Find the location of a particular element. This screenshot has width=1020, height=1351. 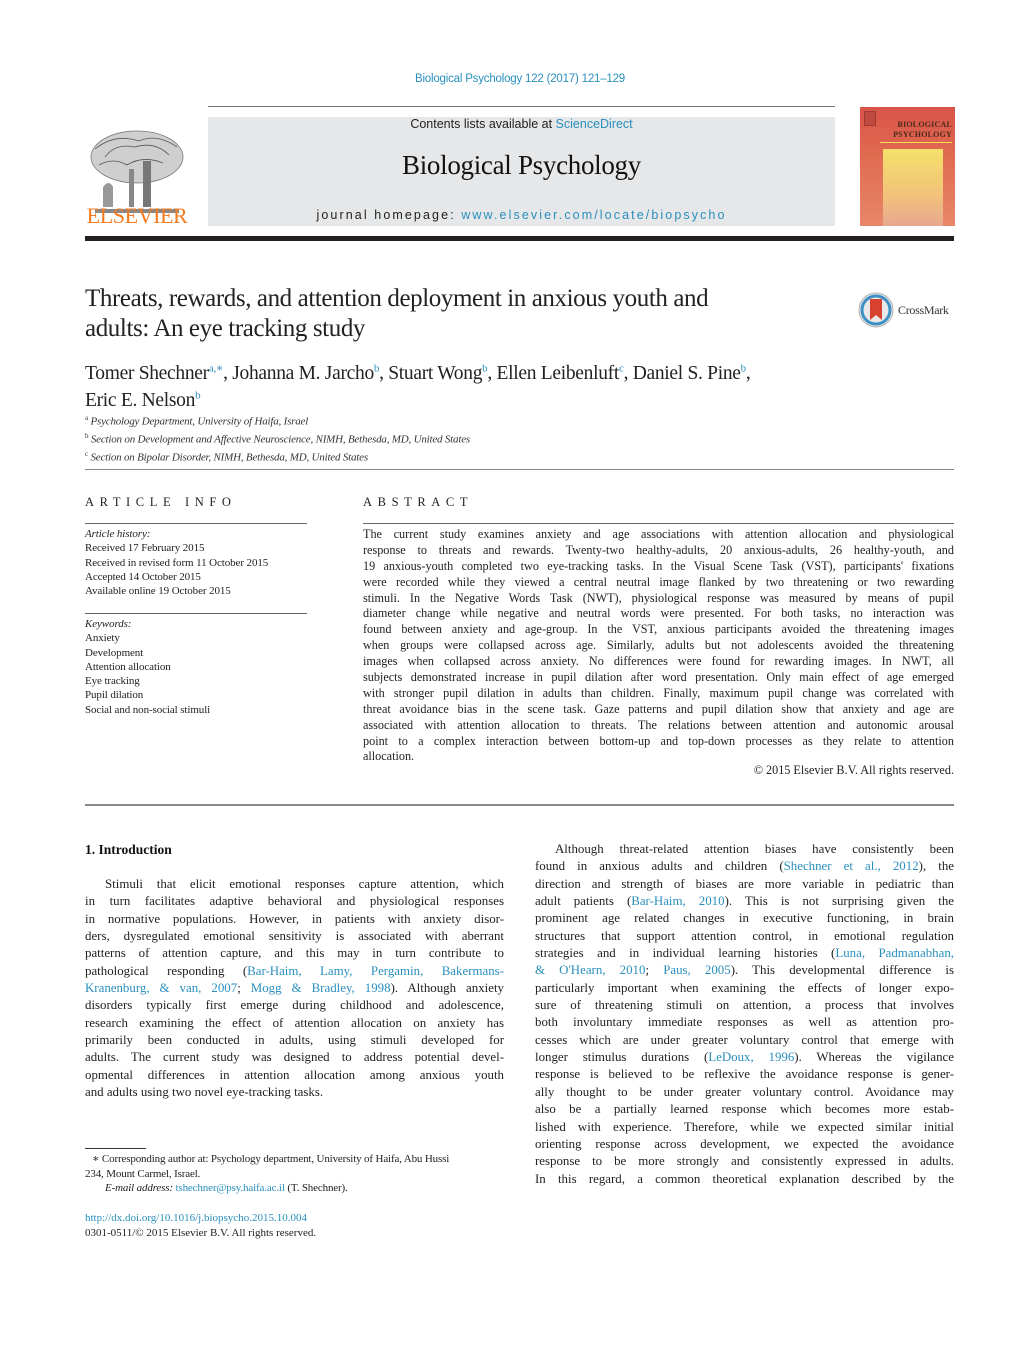

keyword-item: Attention allocation is located at coordinates (128, 666).